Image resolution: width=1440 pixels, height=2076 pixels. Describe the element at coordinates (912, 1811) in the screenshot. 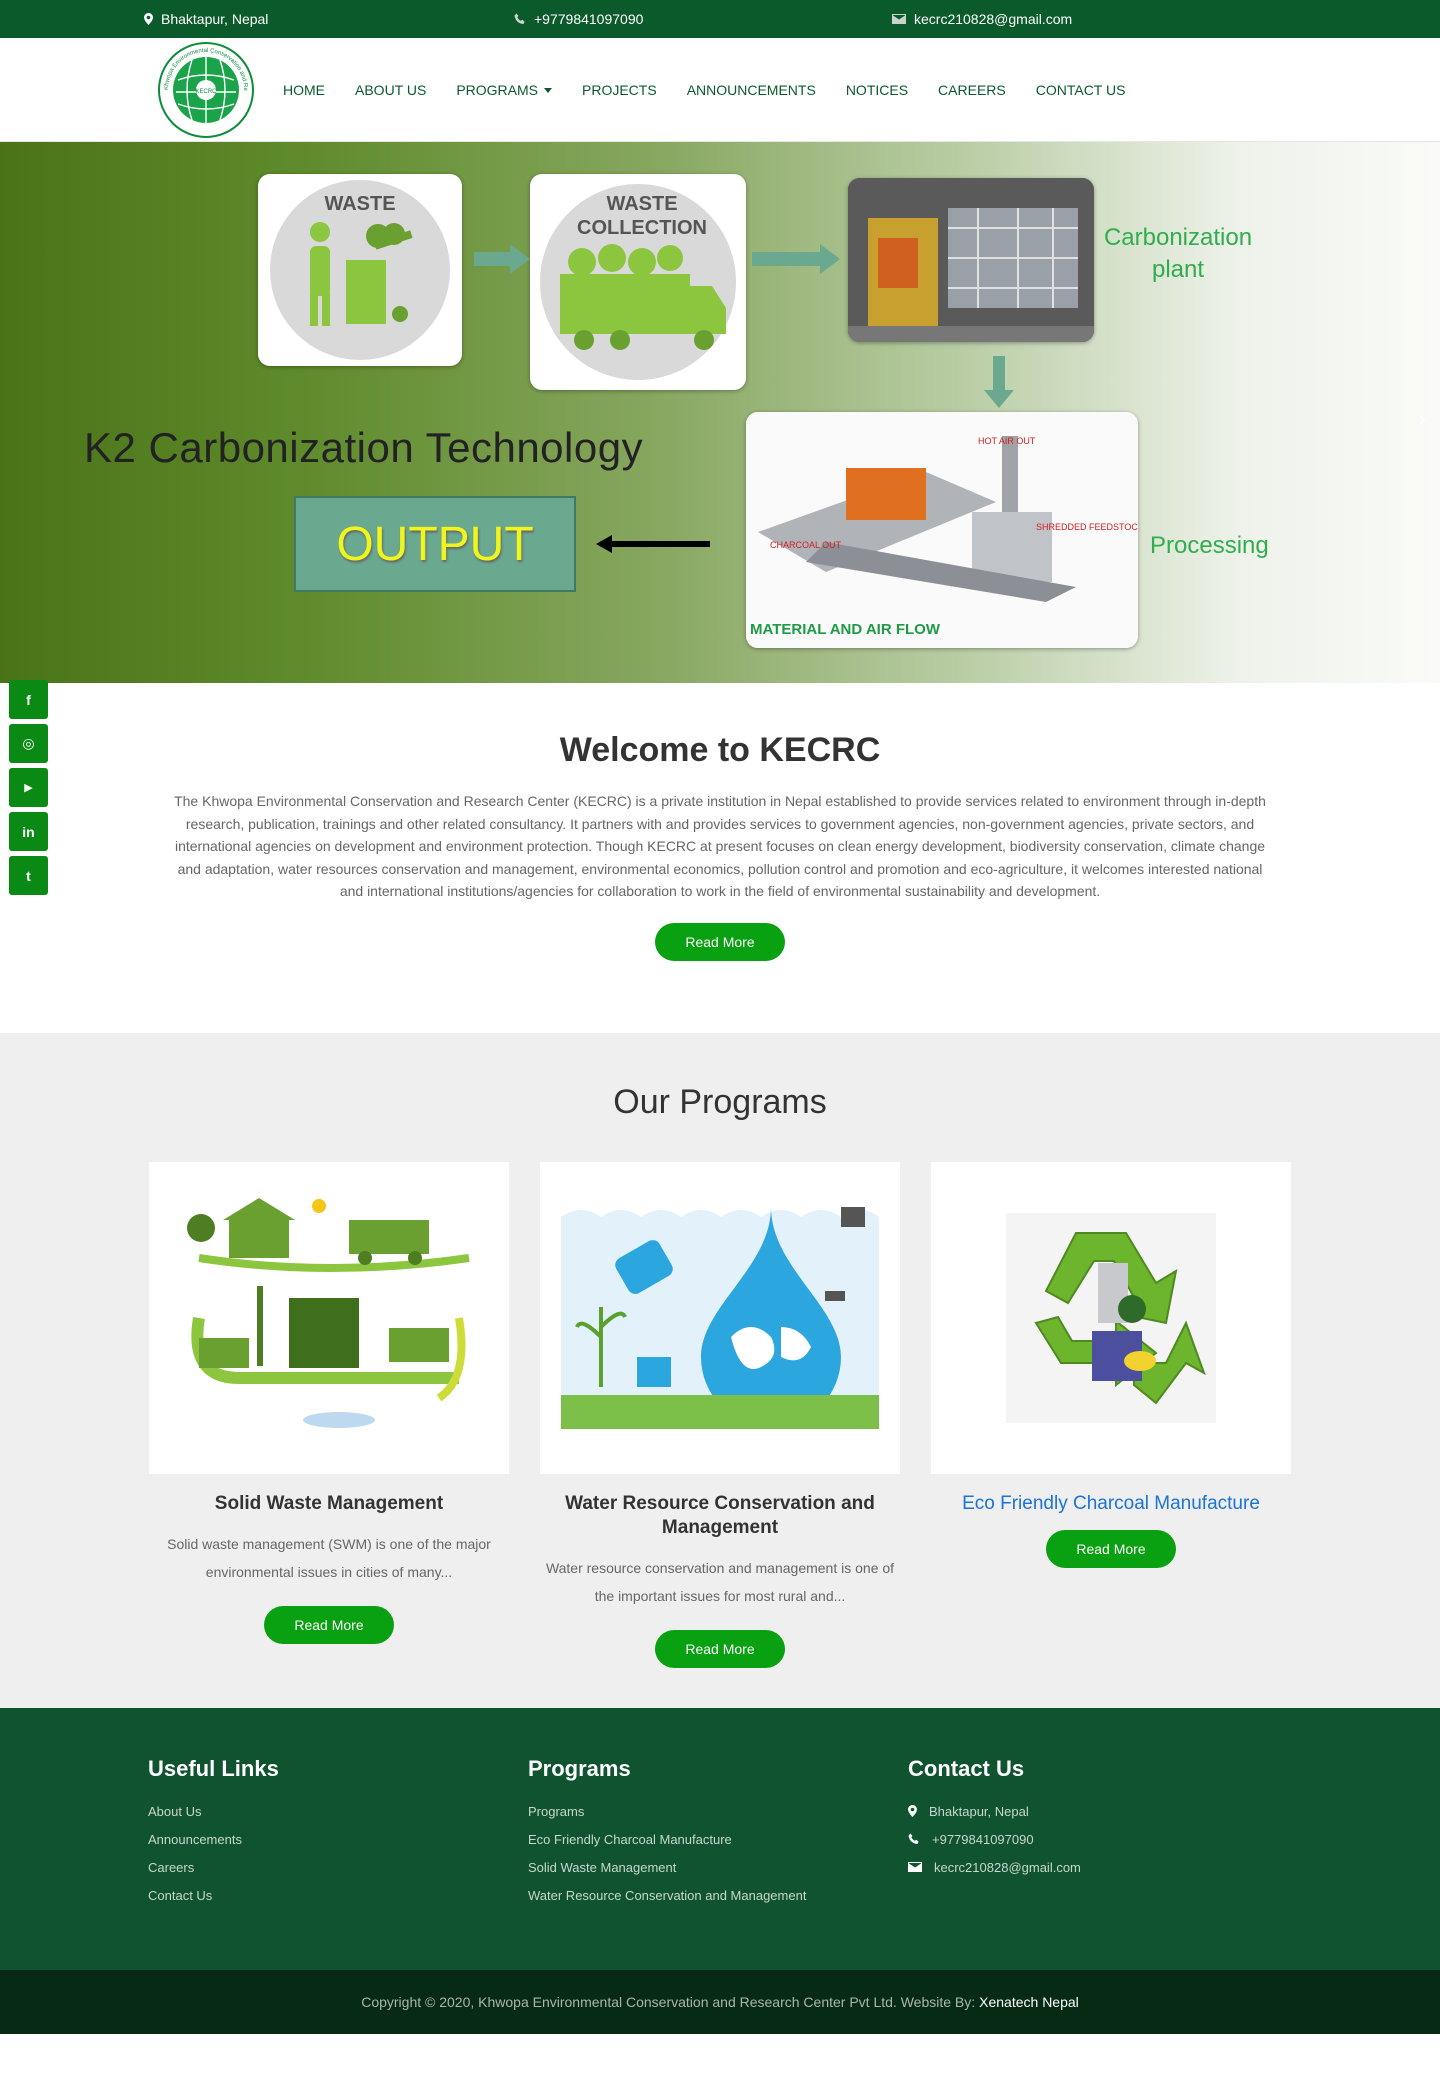

I see `map-marker-icon` at that location.